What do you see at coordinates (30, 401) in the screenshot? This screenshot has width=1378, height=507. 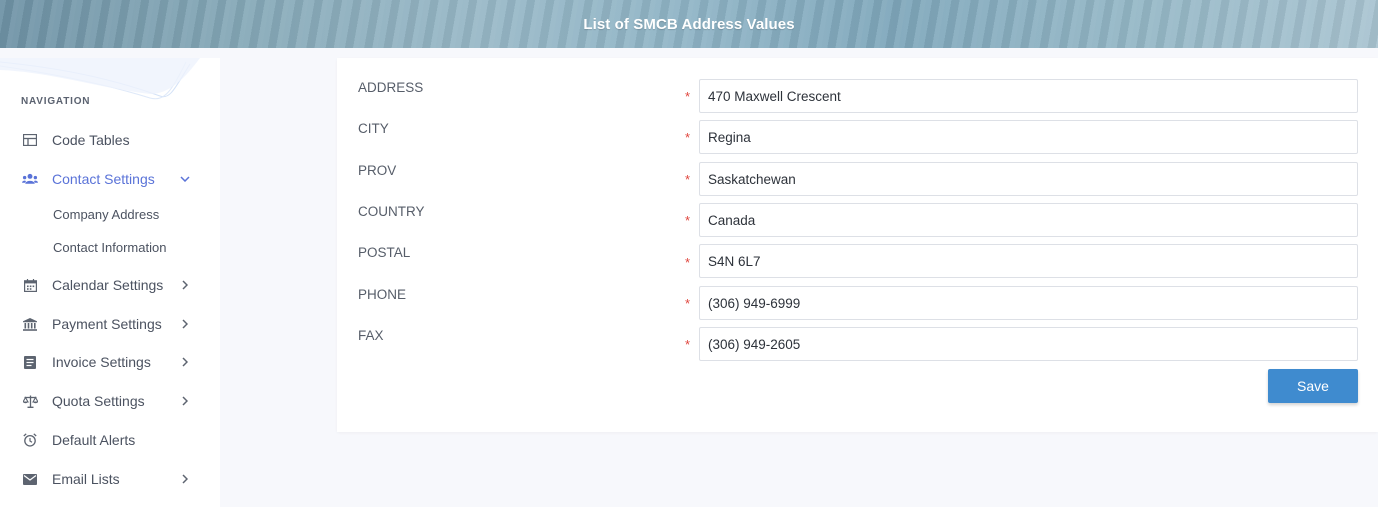 I see `scale-icon` at bounding box center [30, 401].